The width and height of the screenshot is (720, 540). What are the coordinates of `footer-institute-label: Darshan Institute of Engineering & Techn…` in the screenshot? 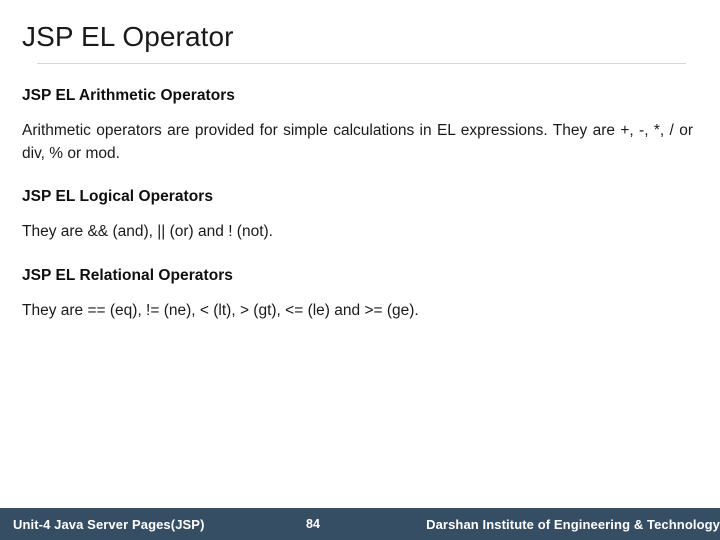 It's located at (573, 524).